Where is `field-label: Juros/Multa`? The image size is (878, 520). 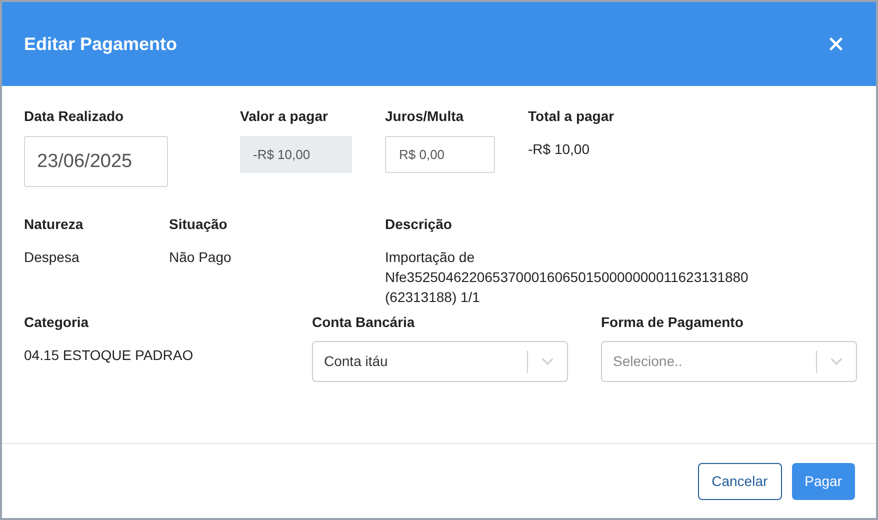
field-label: Juros/Multa is located at coordinates (425, 116).